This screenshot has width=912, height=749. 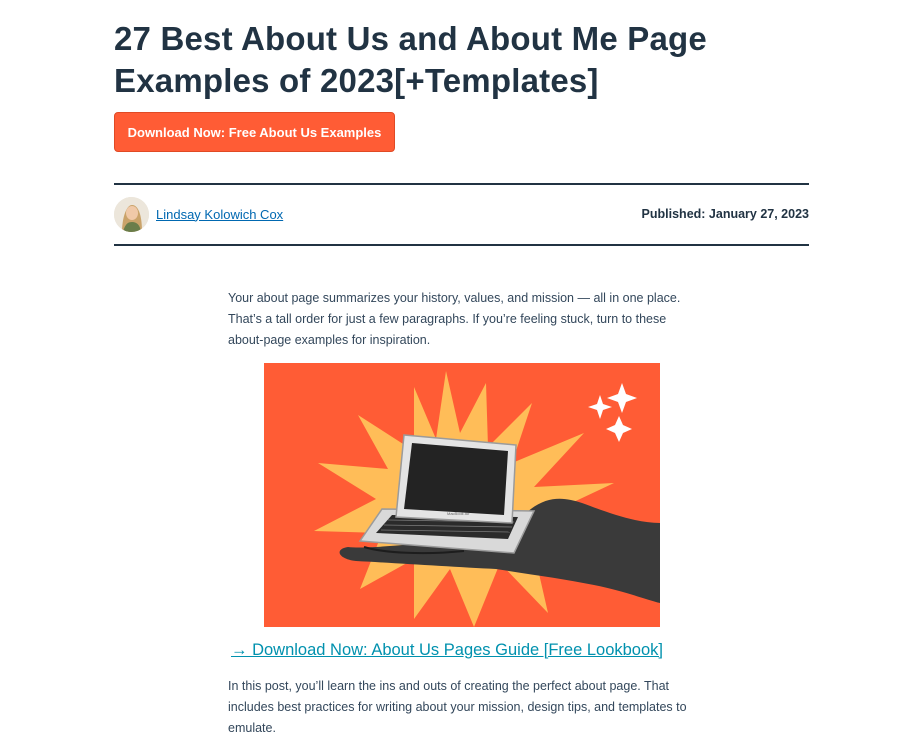 What do you see at coordinates (254, 132) in the screenshot?
I see `download-examples-button: Download Now: Free About Us Examples` at bounding box center [254, 132].